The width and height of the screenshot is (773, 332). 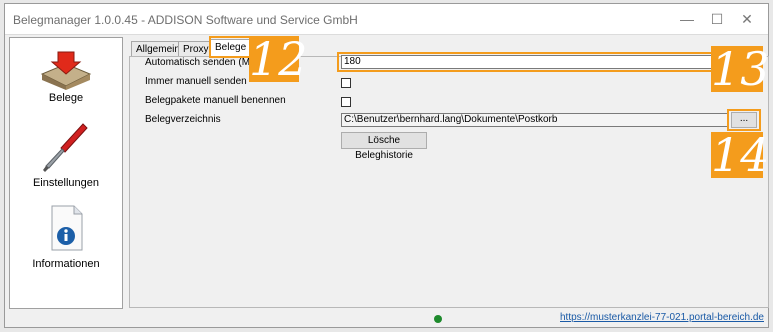 What do you see at coordinates (740, 69) in the screenshot?
I see `callout-13: 13` at bounding box center [740, 69].